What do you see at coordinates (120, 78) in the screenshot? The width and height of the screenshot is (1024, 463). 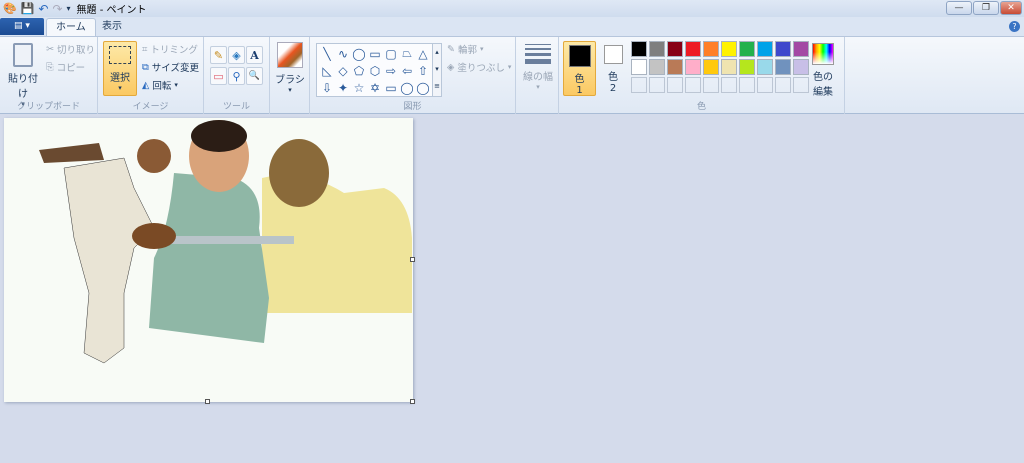 I see `select-label: 選択` at bounding box center [120, 78].